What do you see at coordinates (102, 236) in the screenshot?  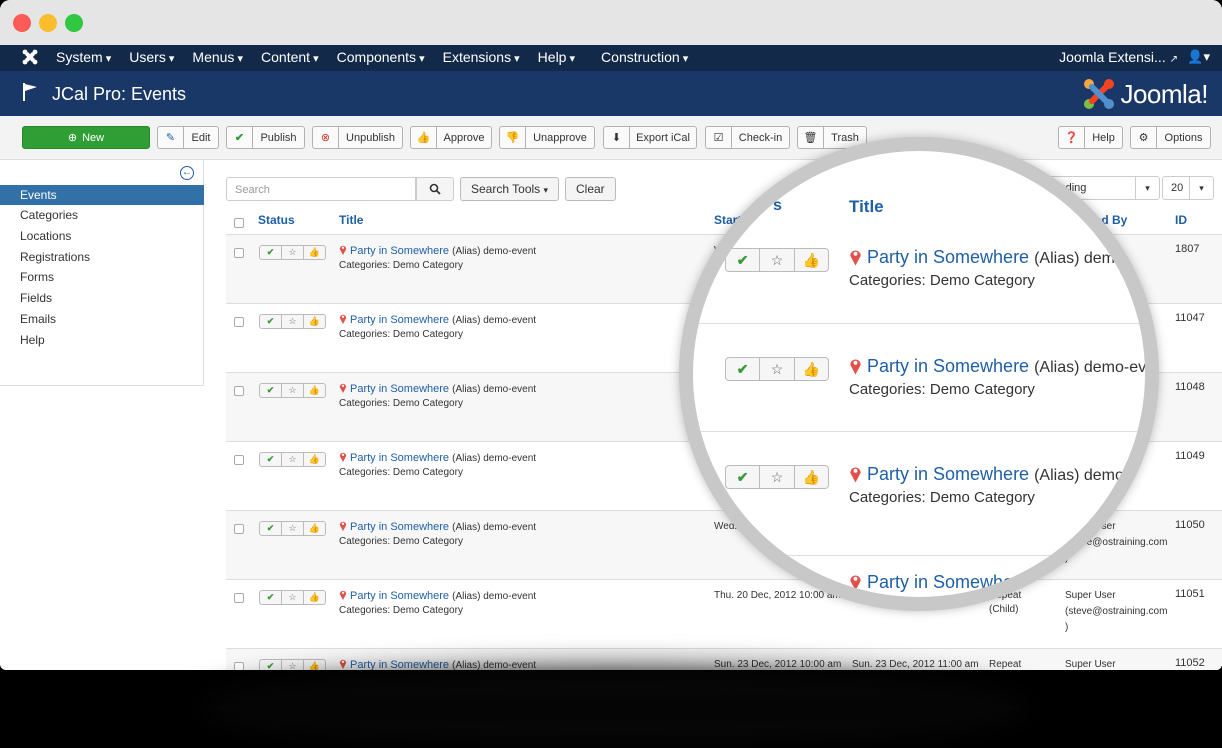 I see `sidebar-item-locations: Locations` at bounding box center [102, 236].